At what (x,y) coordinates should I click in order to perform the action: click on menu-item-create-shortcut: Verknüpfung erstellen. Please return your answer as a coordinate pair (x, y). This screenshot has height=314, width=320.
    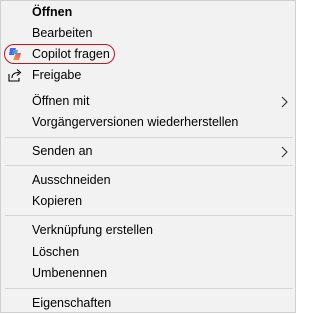
    Looking at the image, I should click on (148, 230).